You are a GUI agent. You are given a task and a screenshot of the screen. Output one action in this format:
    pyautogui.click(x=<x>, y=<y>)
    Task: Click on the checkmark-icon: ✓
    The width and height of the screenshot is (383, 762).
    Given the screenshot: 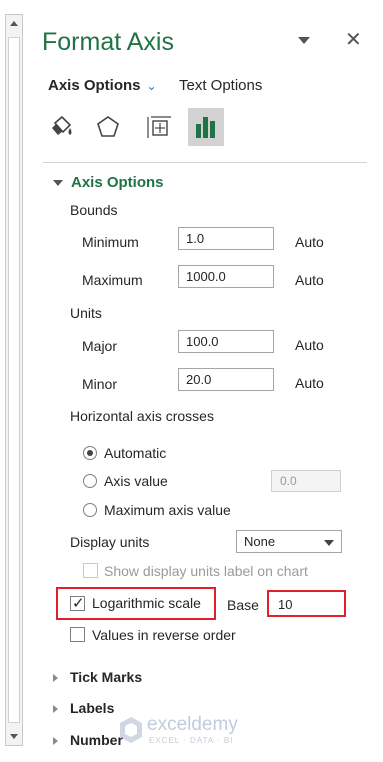 What is the action you would take?
    pyautogui.click(x=78, y=603)
    